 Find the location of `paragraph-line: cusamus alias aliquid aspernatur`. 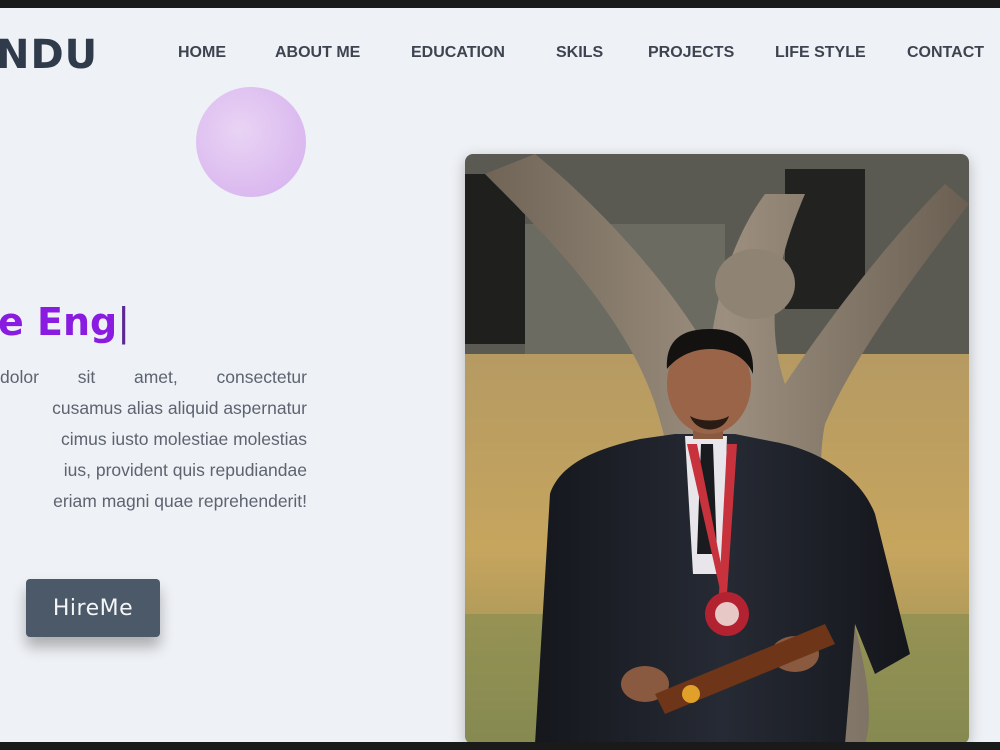

paragraph-line: cusamus alias aliquid aspernatur is located at coordinates (179, 408).